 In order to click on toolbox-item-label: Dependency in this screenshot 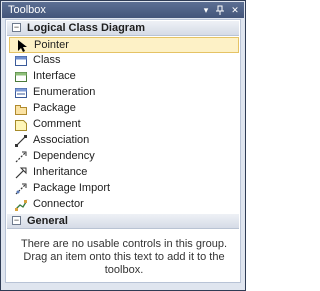, I will do `click(64, 156)`.